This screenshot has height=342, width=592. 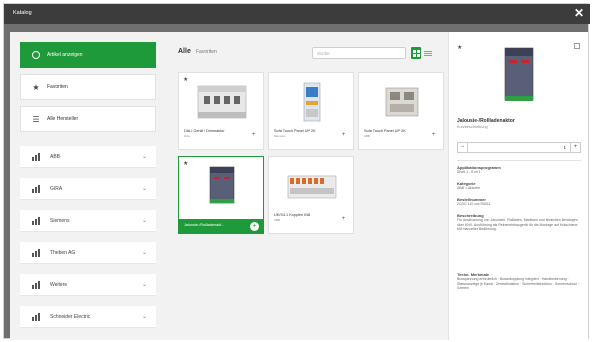 I want to click on all-makers-button: ☰ Alle Hersteller, so click(x=88, y=119).